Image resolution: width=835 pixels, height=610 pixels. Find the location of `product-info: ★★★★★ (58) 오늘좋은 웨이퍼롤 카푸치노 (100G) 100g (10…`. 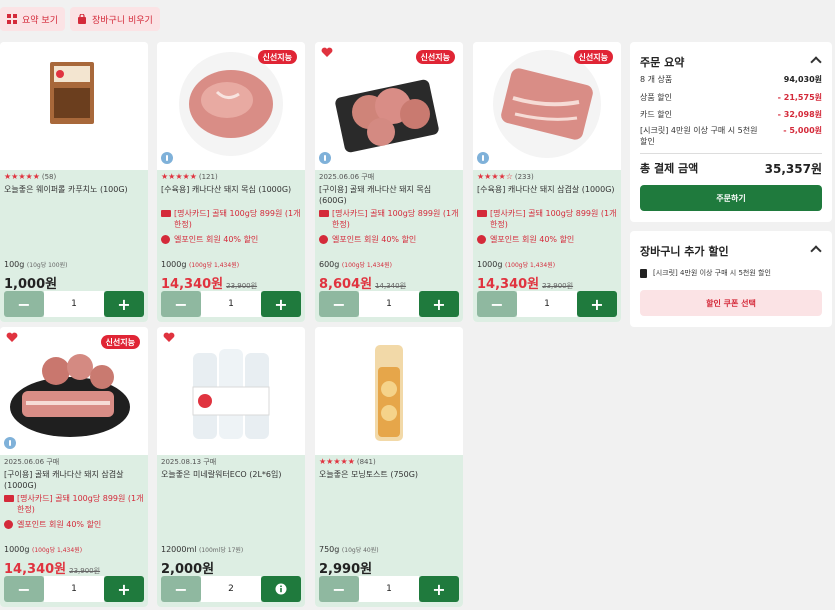

product-info: ★★★★★ (58) 오늘좋은 웨이퍼롤 카푸치노 (100G) 100g (10… is located at coordinates (74, 246).